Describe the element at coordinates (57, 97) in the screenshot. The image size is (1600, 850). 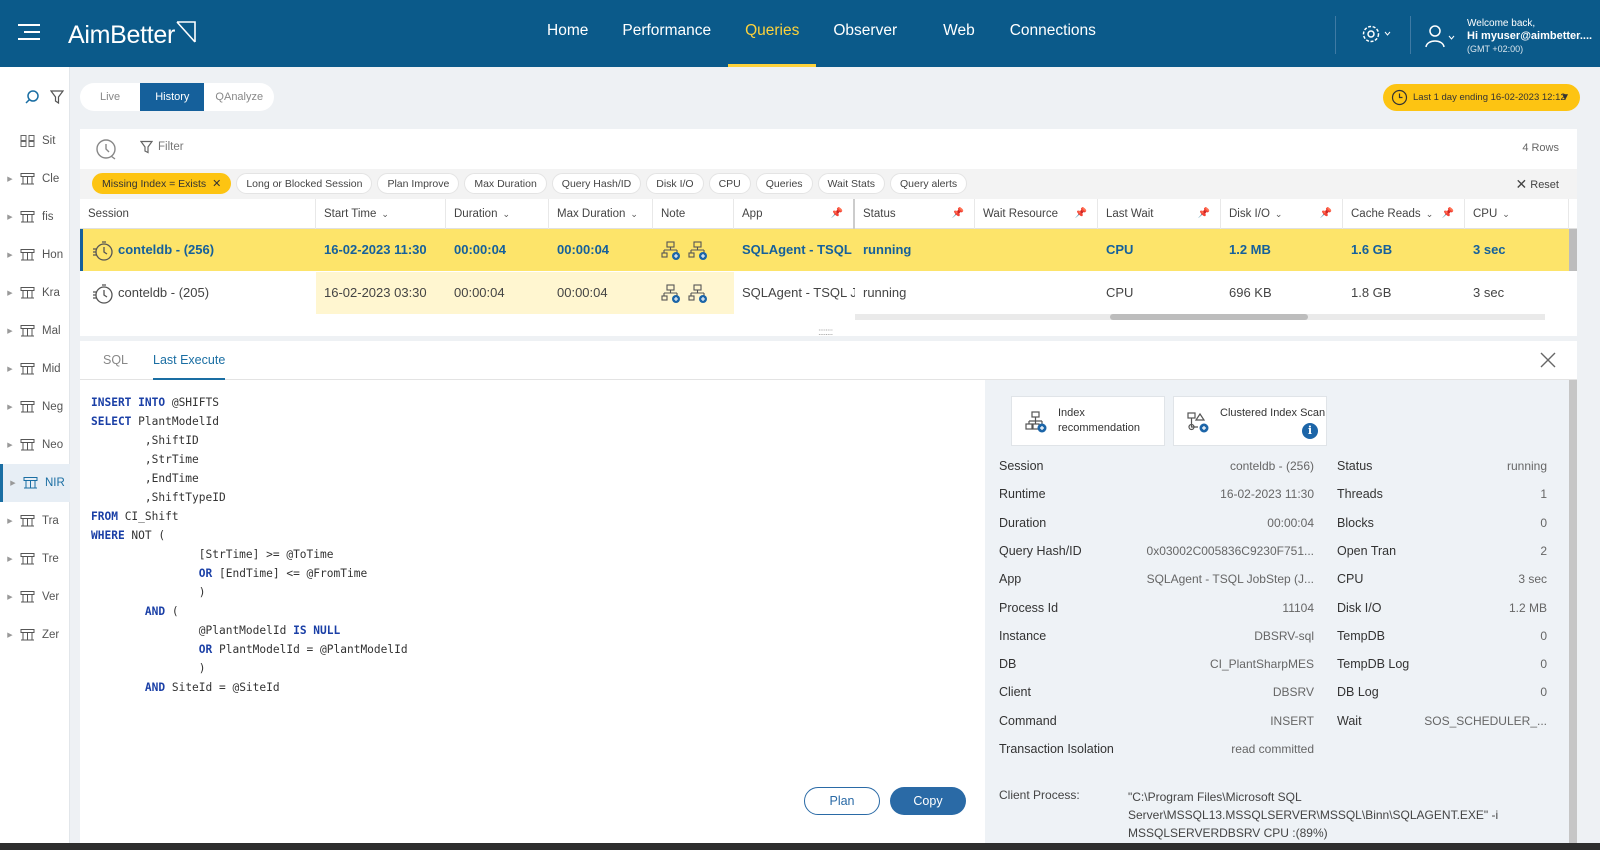
I see `filter-icon` at that location.